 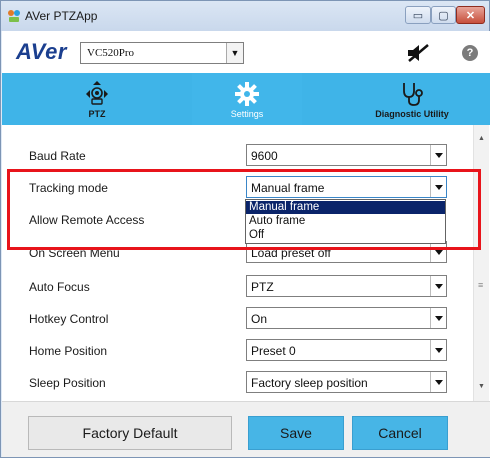 I want to click on sleep-position-select: Factory sleep position, so click(x=346, y=382).